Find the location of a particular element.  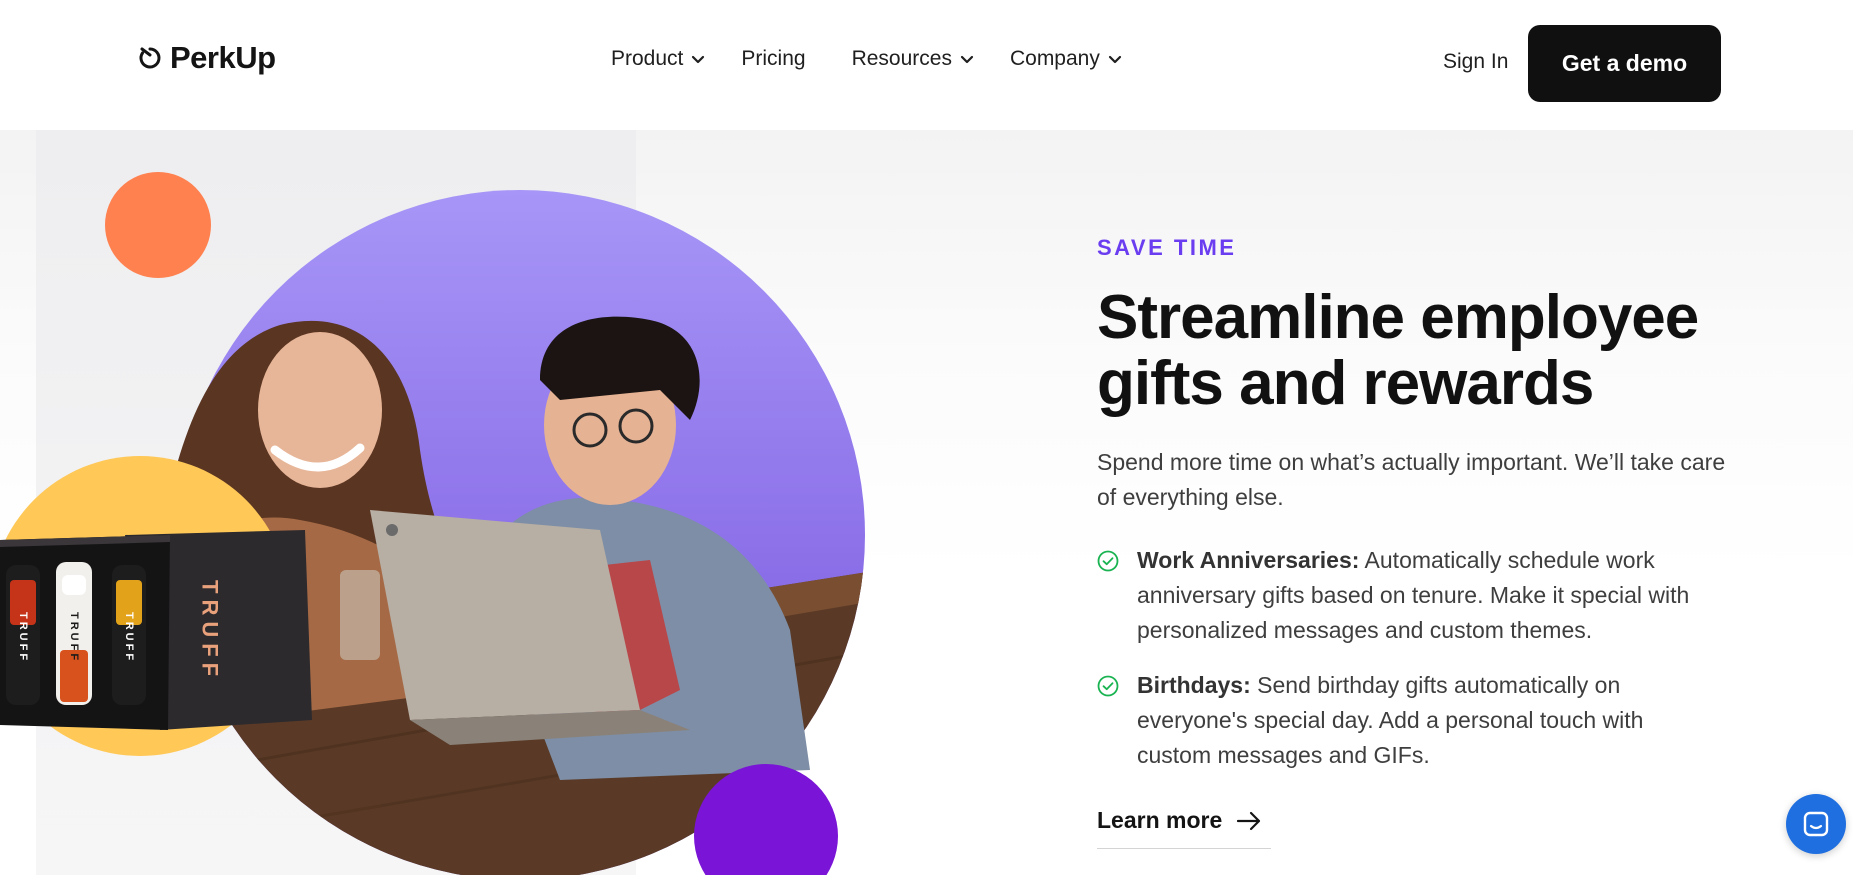

nav-pricing-label: Pricing is located at coordinates (773, 58).